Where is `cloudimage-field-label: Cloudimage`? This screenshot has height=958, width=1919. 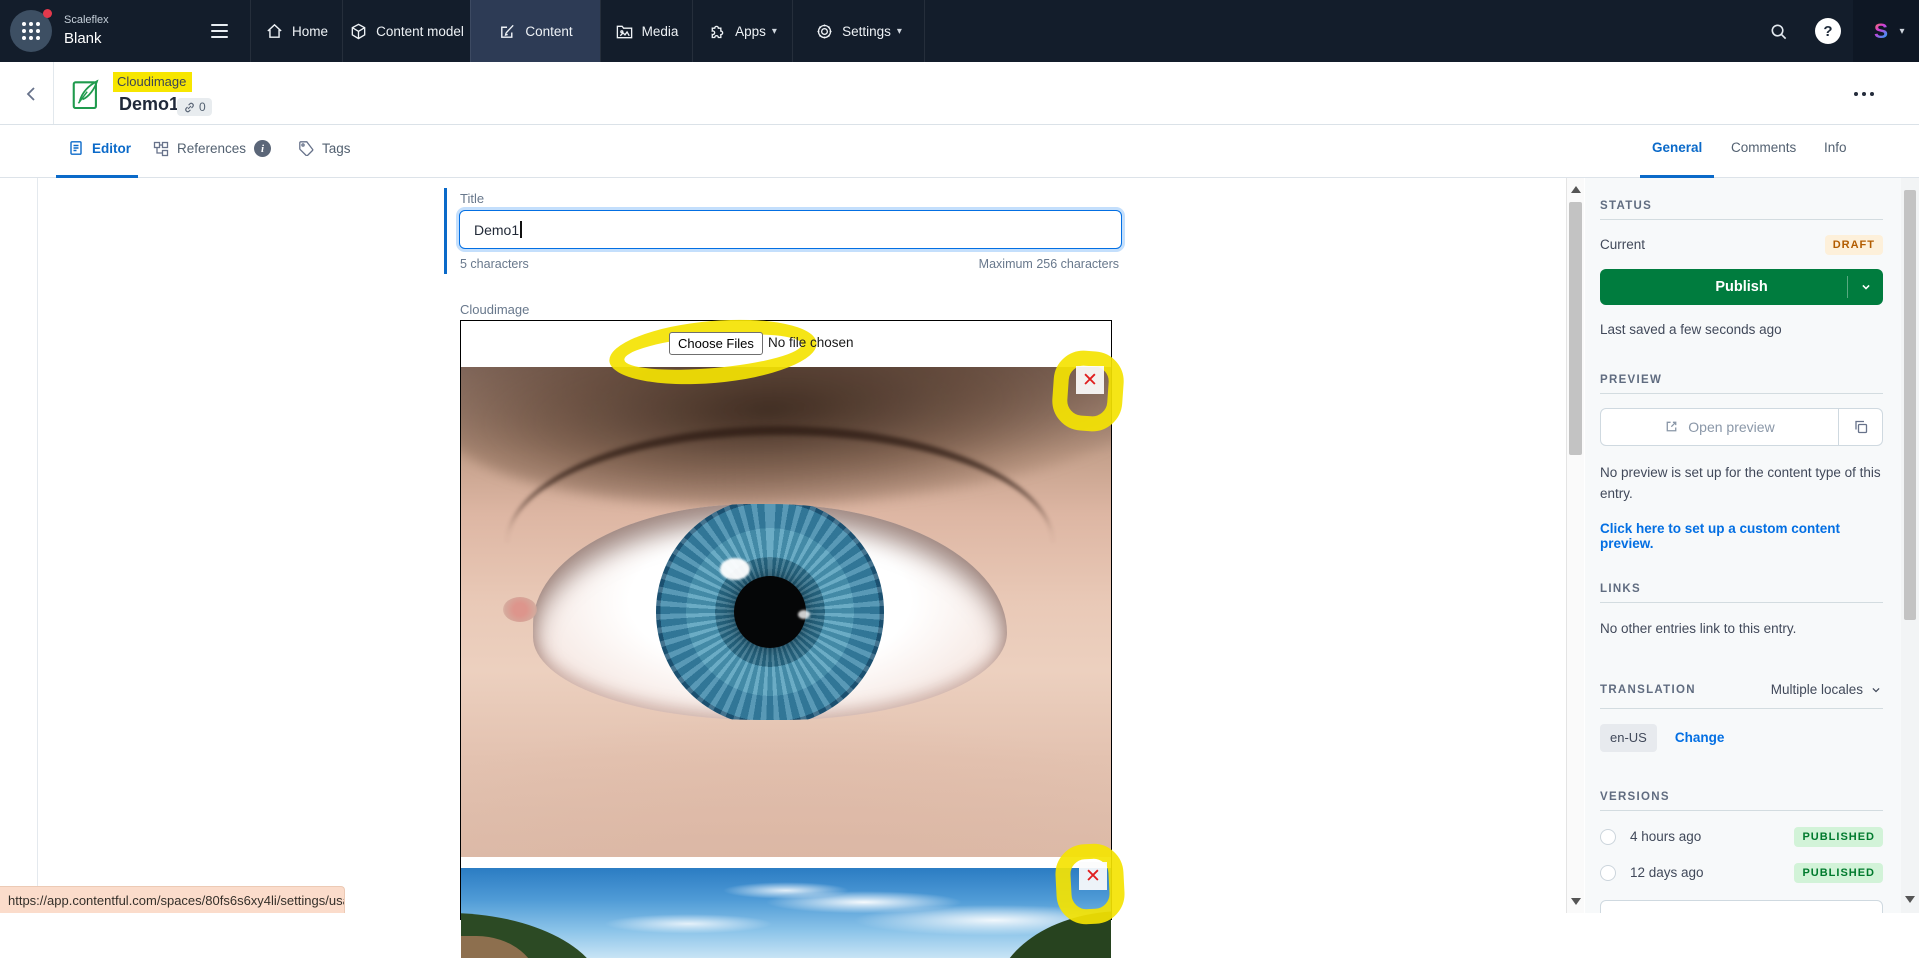
cloudimage-field-label: Cloudimage is located at coordinates (494, 309).